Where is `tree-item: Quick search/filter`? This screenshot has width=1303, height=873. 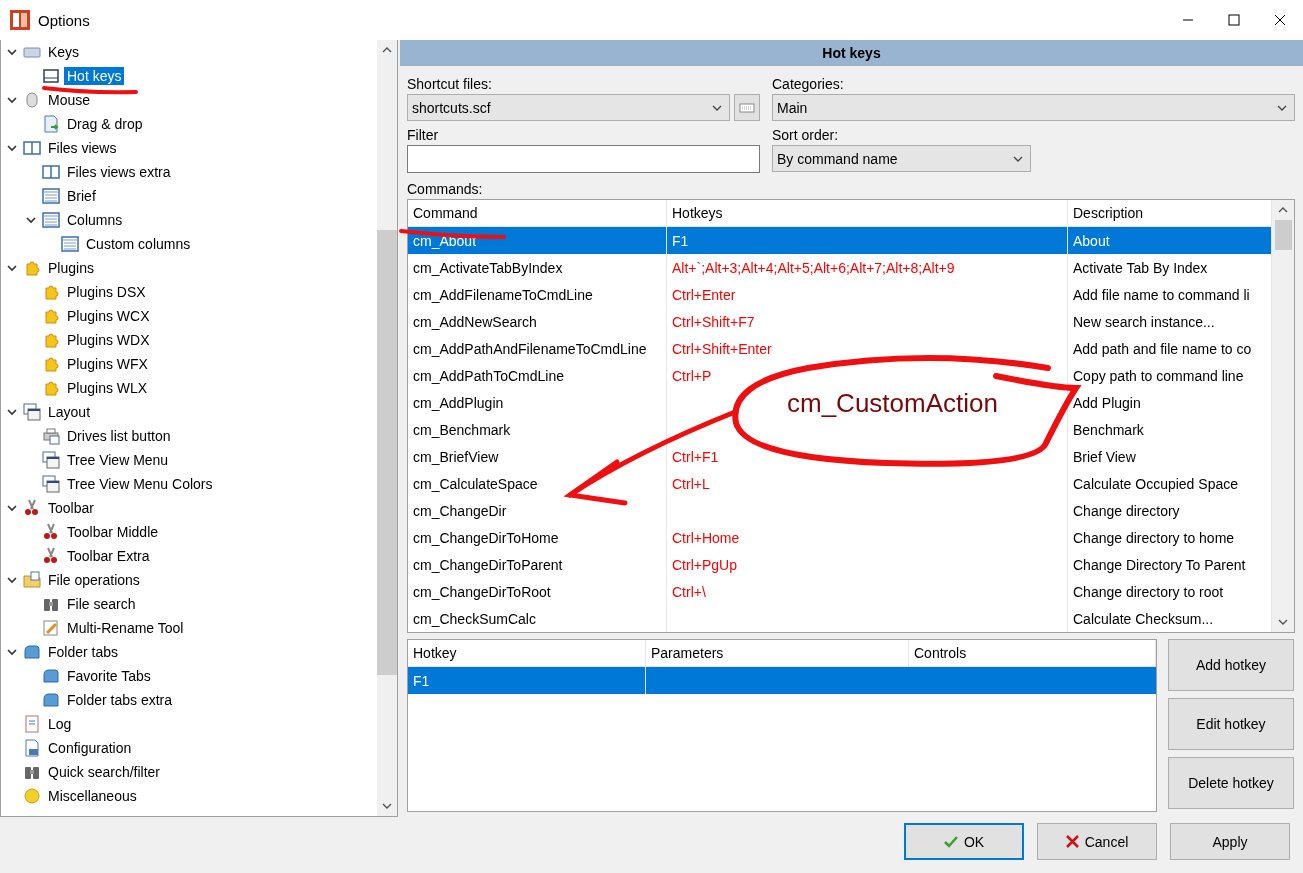
tree-item: Quick search/filter is located at coordinates (104, 772).